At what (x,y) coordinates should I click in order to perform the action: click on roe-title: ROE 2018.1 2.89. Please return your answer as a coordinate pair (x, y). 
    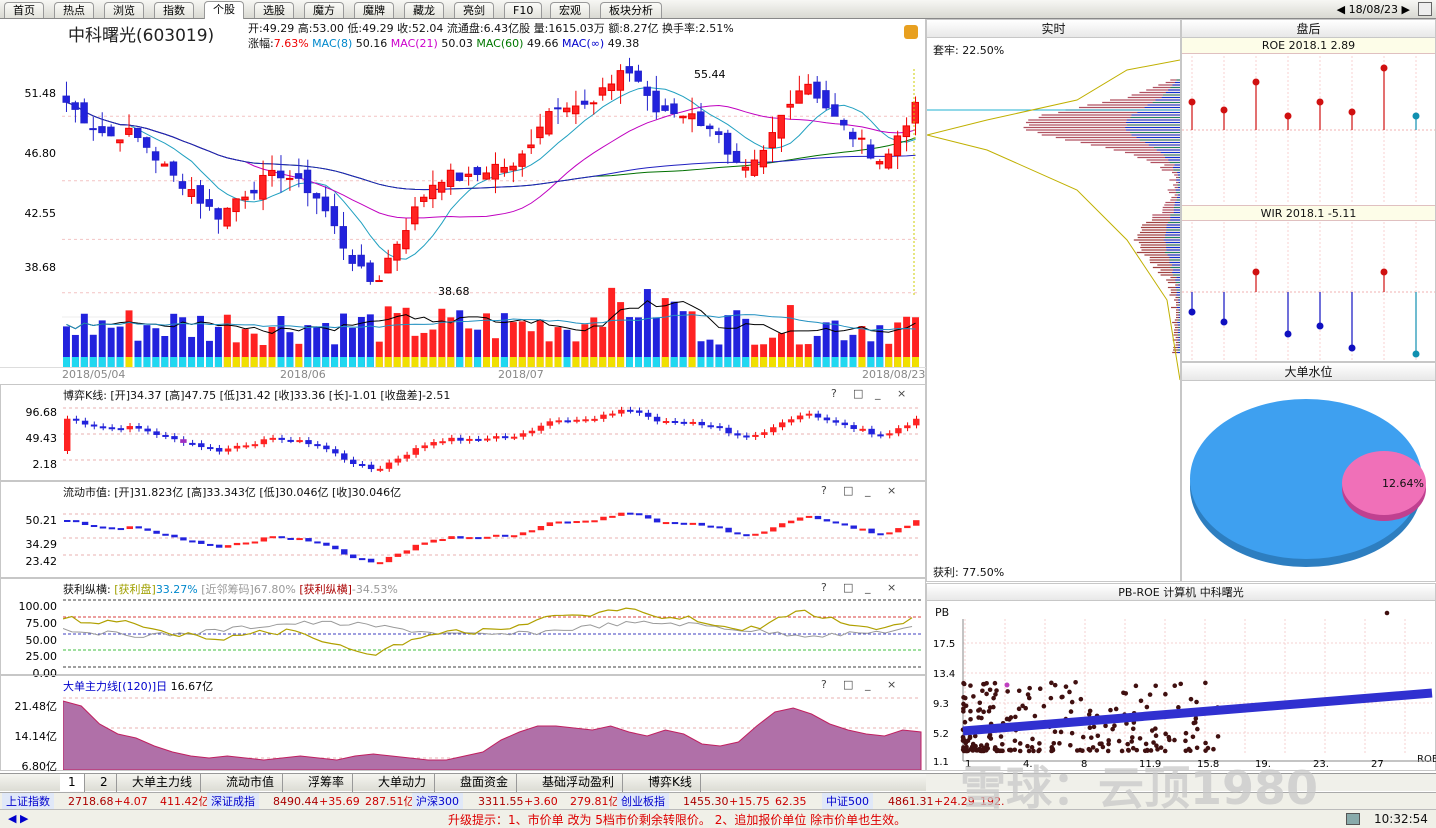
    Looking at the image, I should click on (1308, 46).